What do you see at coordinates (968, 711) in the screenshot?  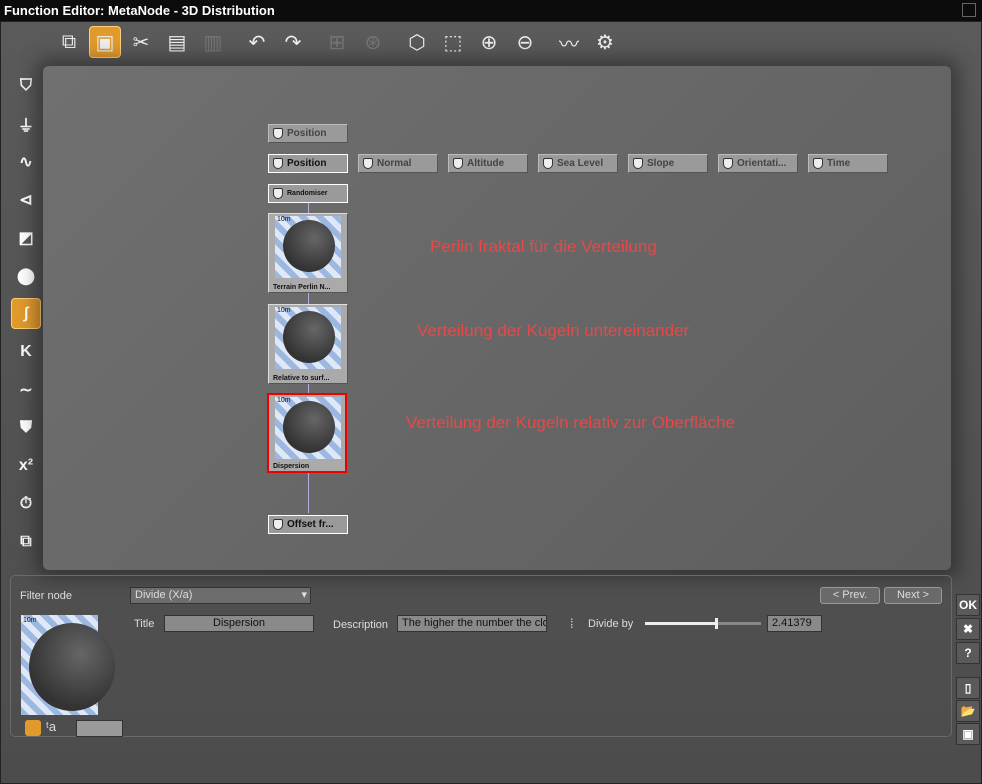 I see `open-folder-icon: 📂` at bounding box center [968, 711].